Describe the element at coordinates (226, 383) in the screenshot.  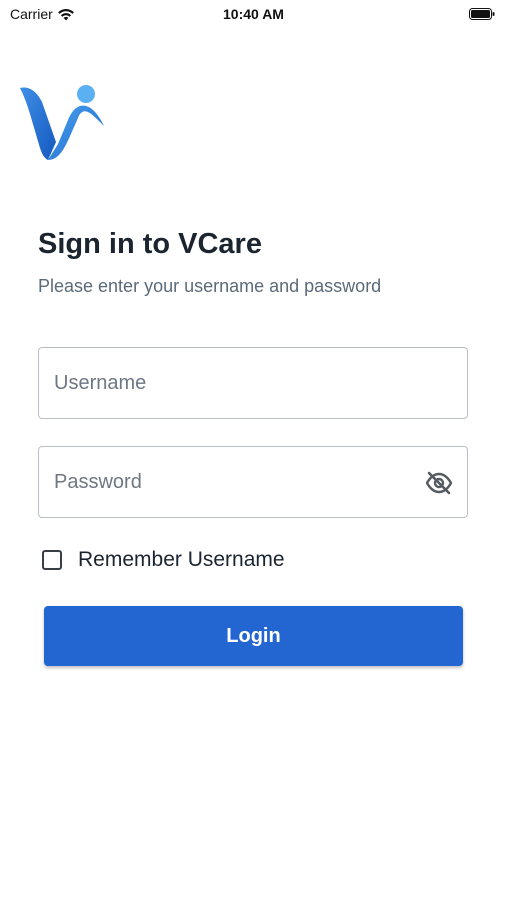
I see `username-input` at that location.